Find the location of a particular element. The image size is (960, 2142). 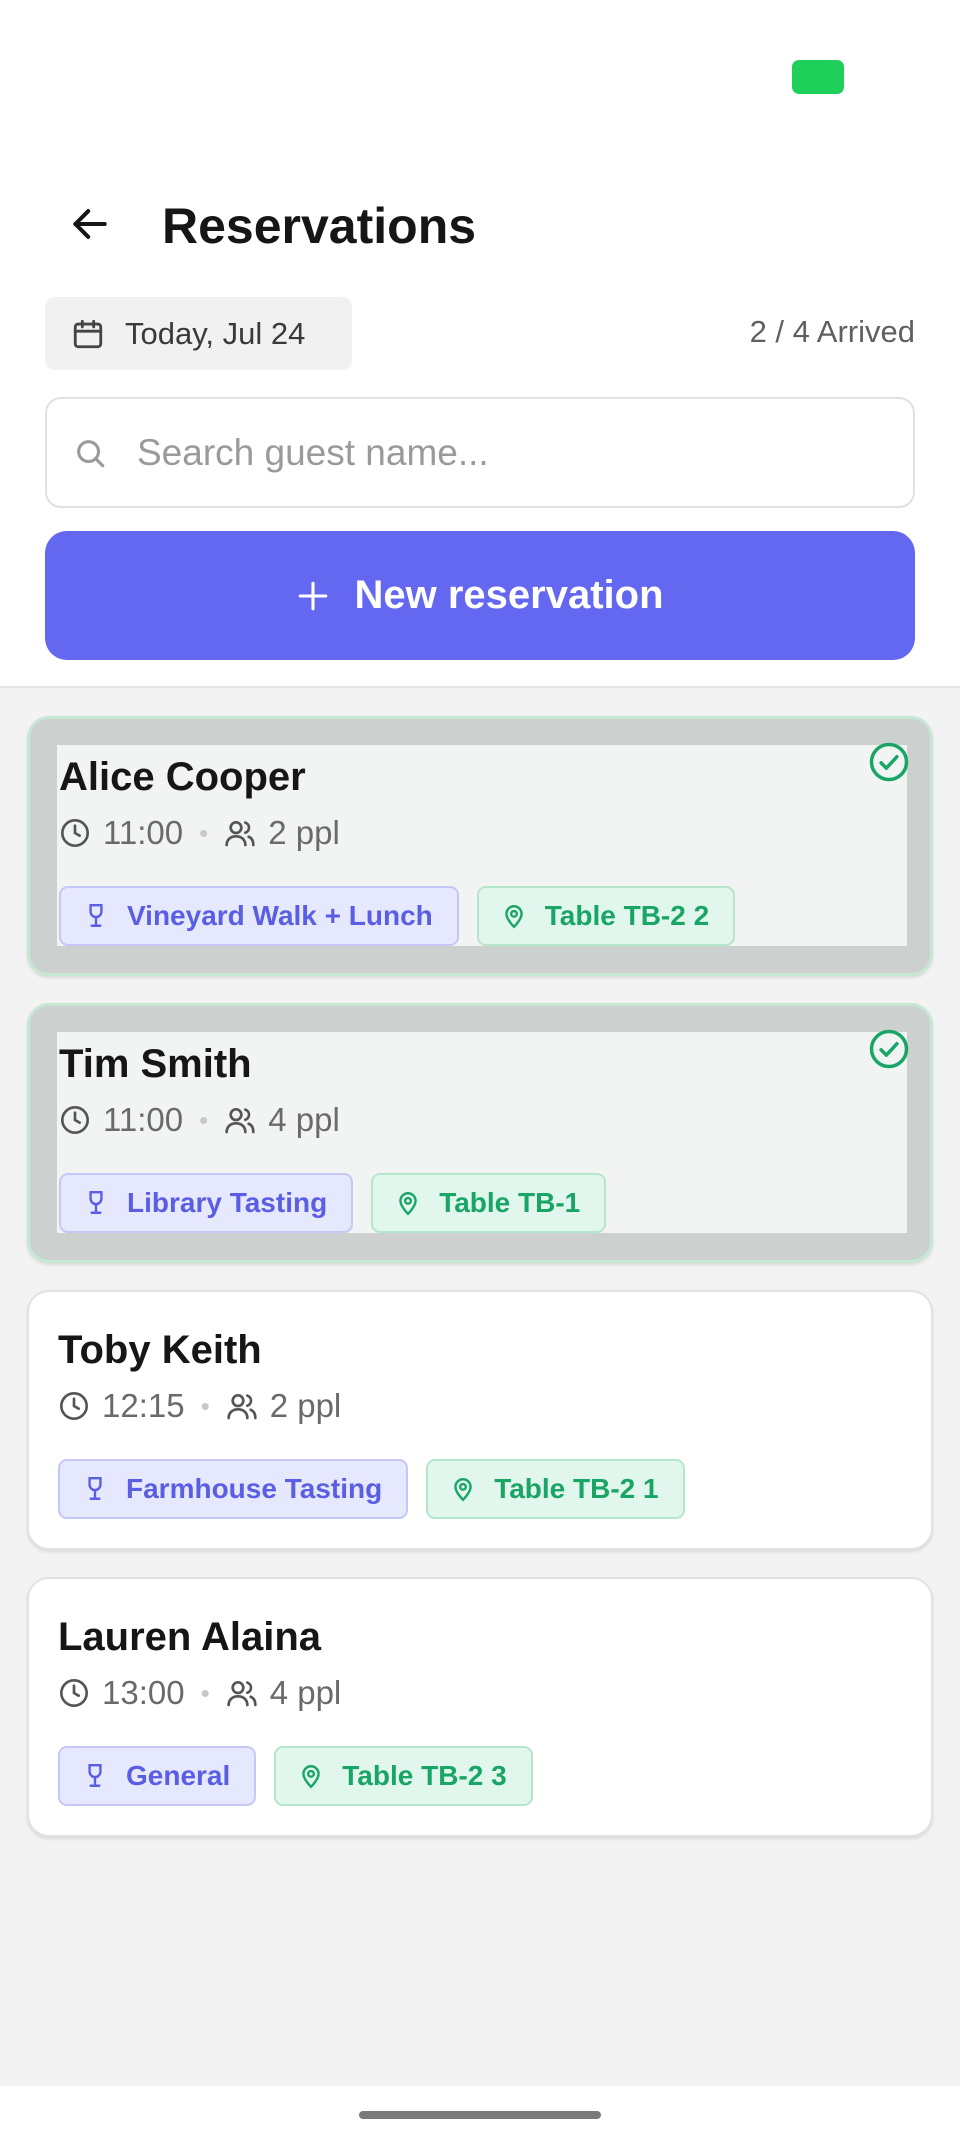

arrow-left-icon is located at coordinates (90, 224).